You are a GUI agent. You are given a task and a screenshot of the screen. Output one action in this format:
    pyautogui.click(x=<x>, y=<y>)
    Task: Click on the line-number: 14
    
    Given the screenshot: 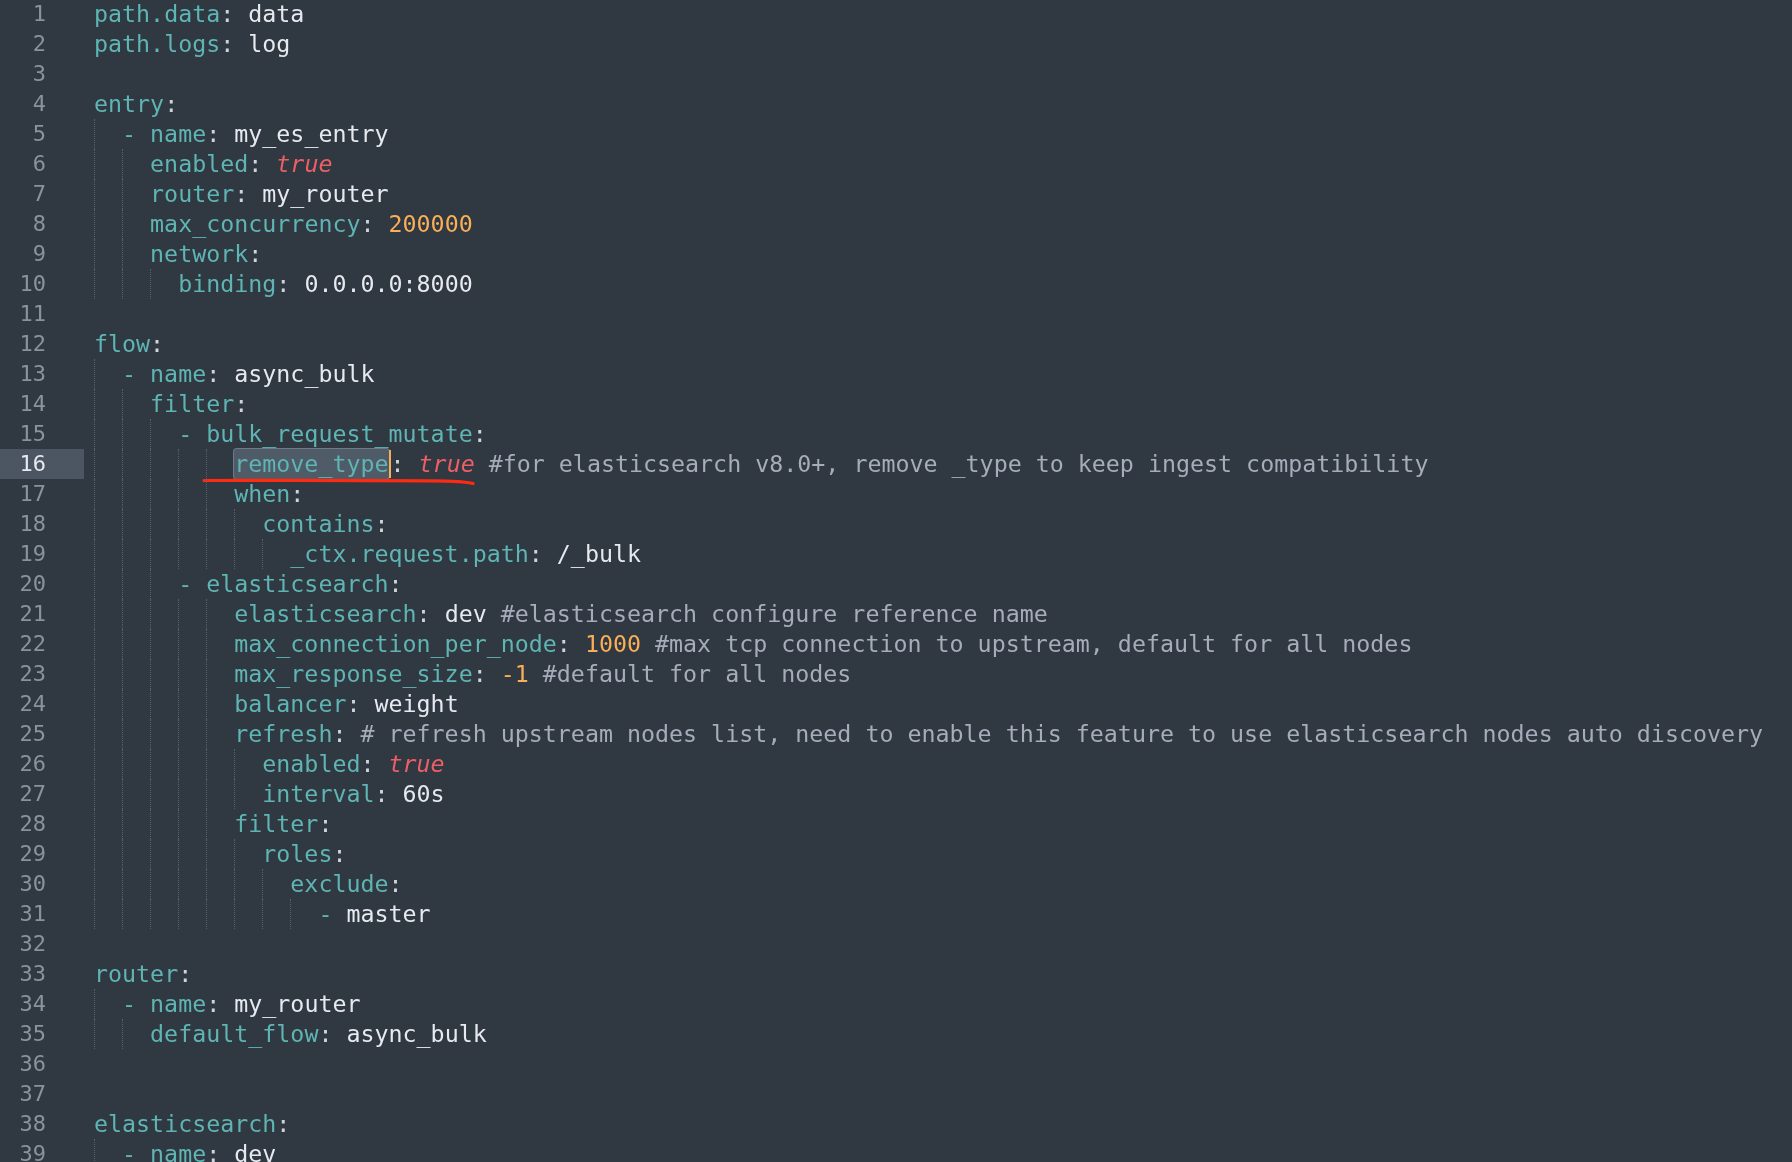 What is the action you would take?
    pyautogui.click(x=32, y=404)
    